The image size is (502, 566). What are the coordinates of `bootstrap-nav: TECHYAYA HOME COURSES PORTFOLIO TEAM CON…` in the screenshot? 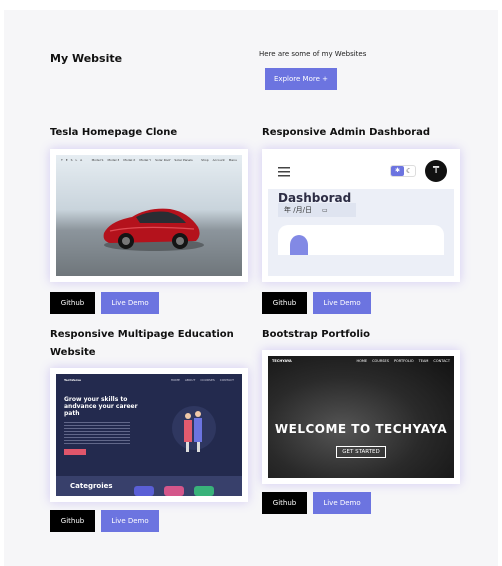 It's located at (361, 361).